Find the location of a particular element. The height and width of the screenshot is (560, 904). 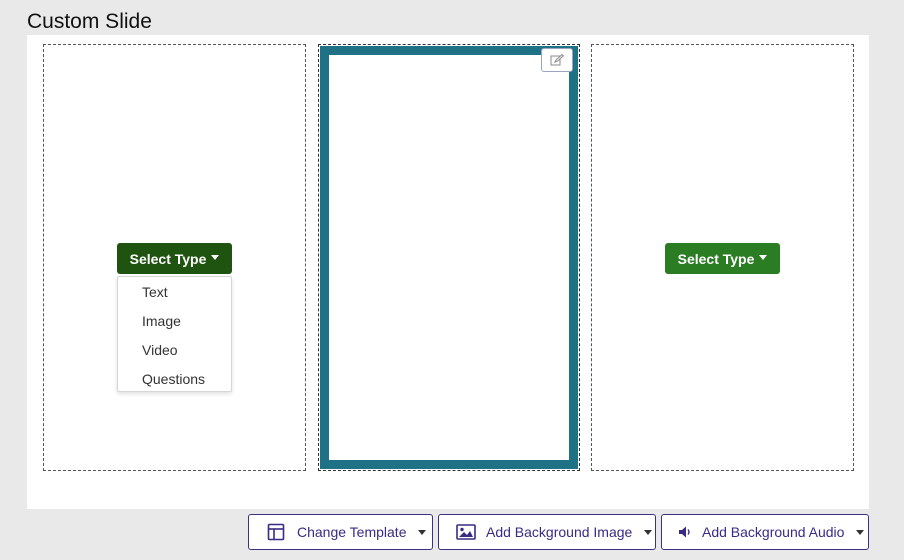

select-type-button-right: Select Type is located at coordinates (722, 258).